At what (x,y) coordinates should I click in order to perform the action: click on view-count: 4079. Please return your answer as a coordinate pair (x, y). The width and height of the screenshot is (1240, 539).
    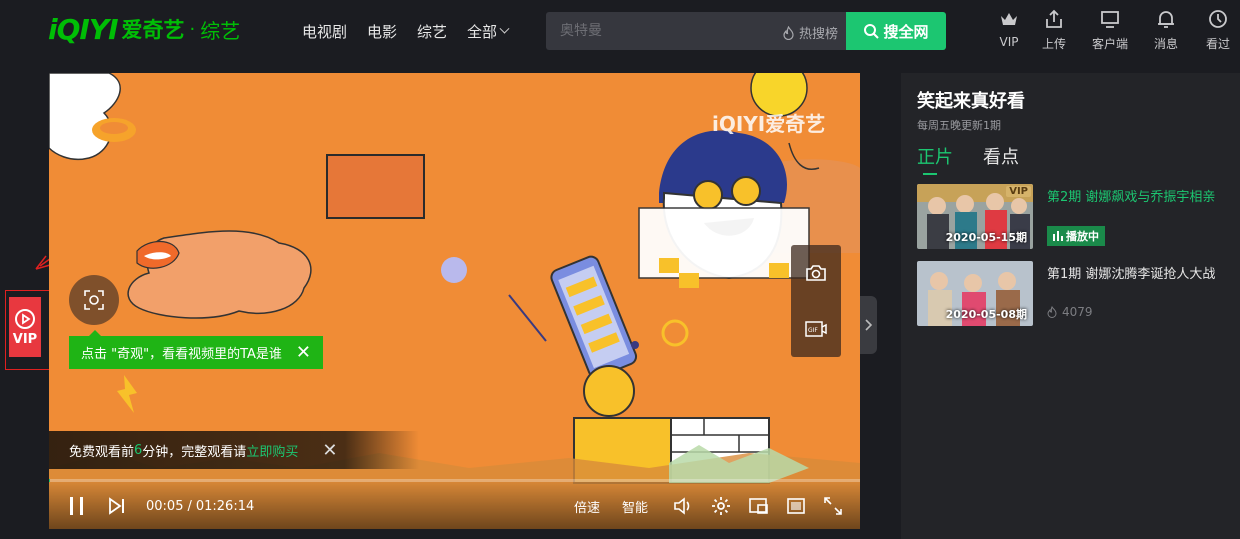
    Looking at the image, I should click on (1070, 312).